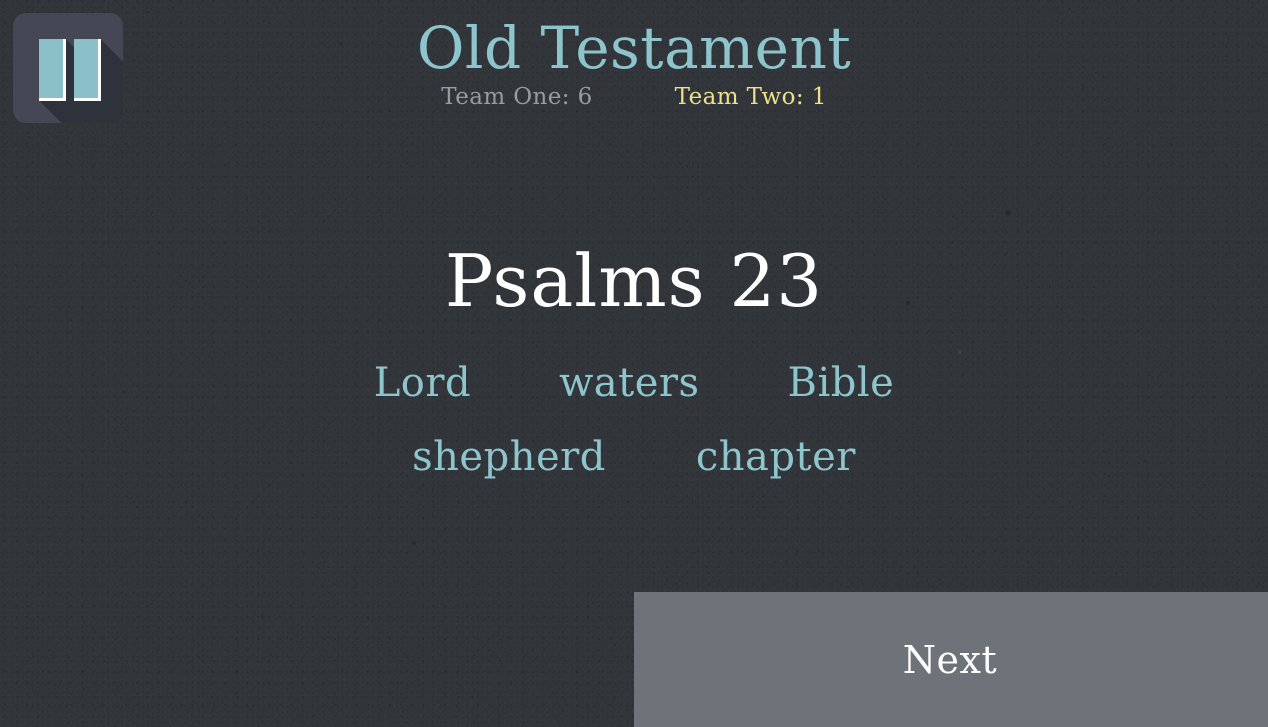 The height and width of the screenshot is (727, 1268). Describe the element at coordinates (634, 457) in the screenshot. I see `taboo-word-row-two: shepherd chapter` at that location.